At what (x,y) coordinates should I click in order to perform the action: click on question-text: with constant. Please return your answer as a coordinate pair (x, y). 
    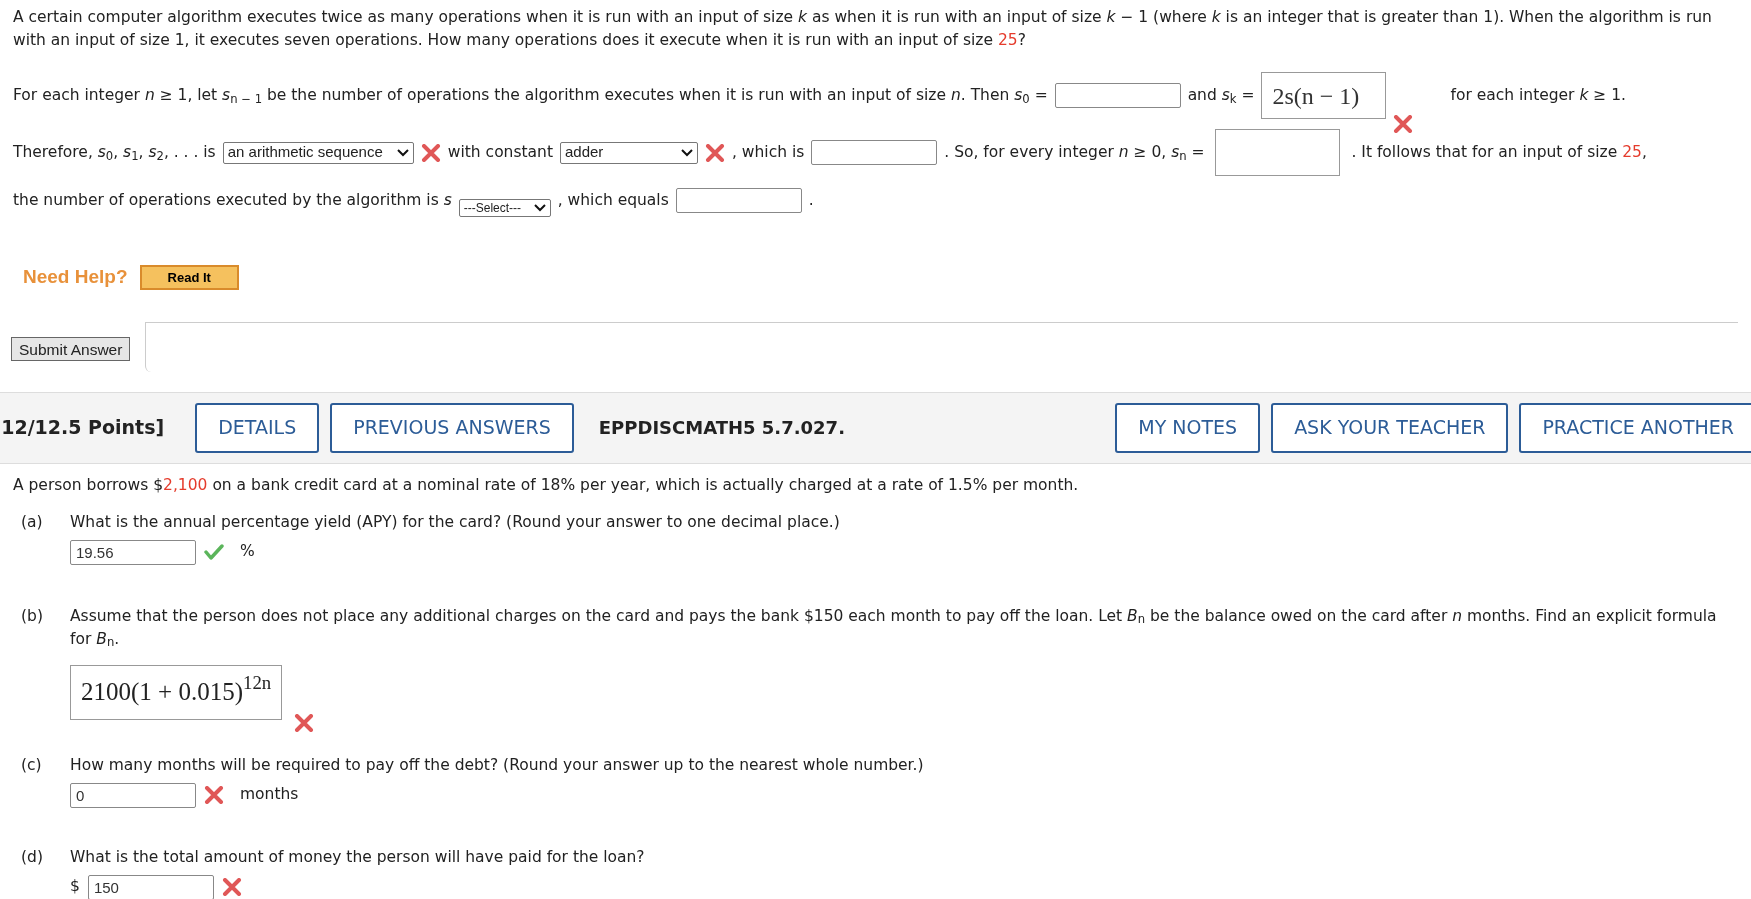
    Looking at the image, I should click on (500, 152).